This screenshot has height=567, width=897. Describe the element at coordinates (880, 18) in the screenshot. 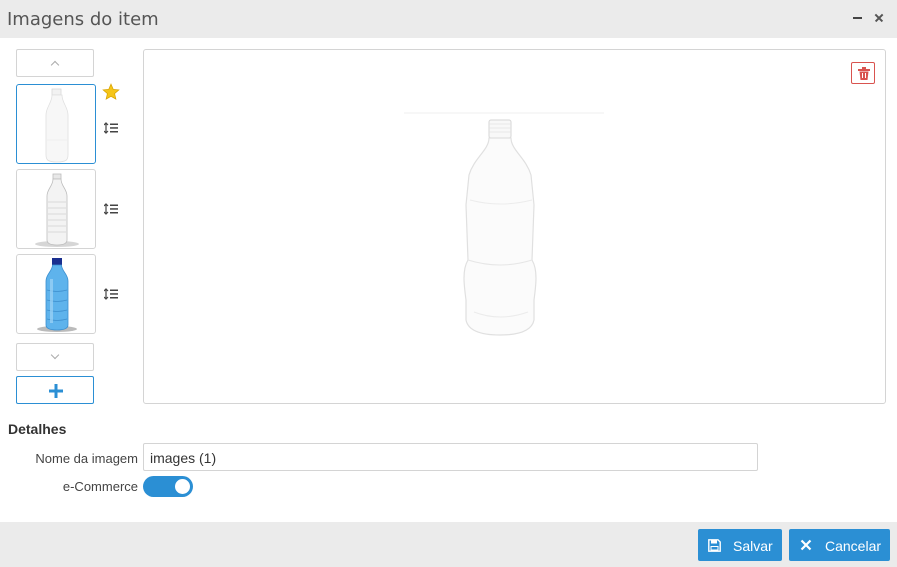

I see `close-icon` at that location.